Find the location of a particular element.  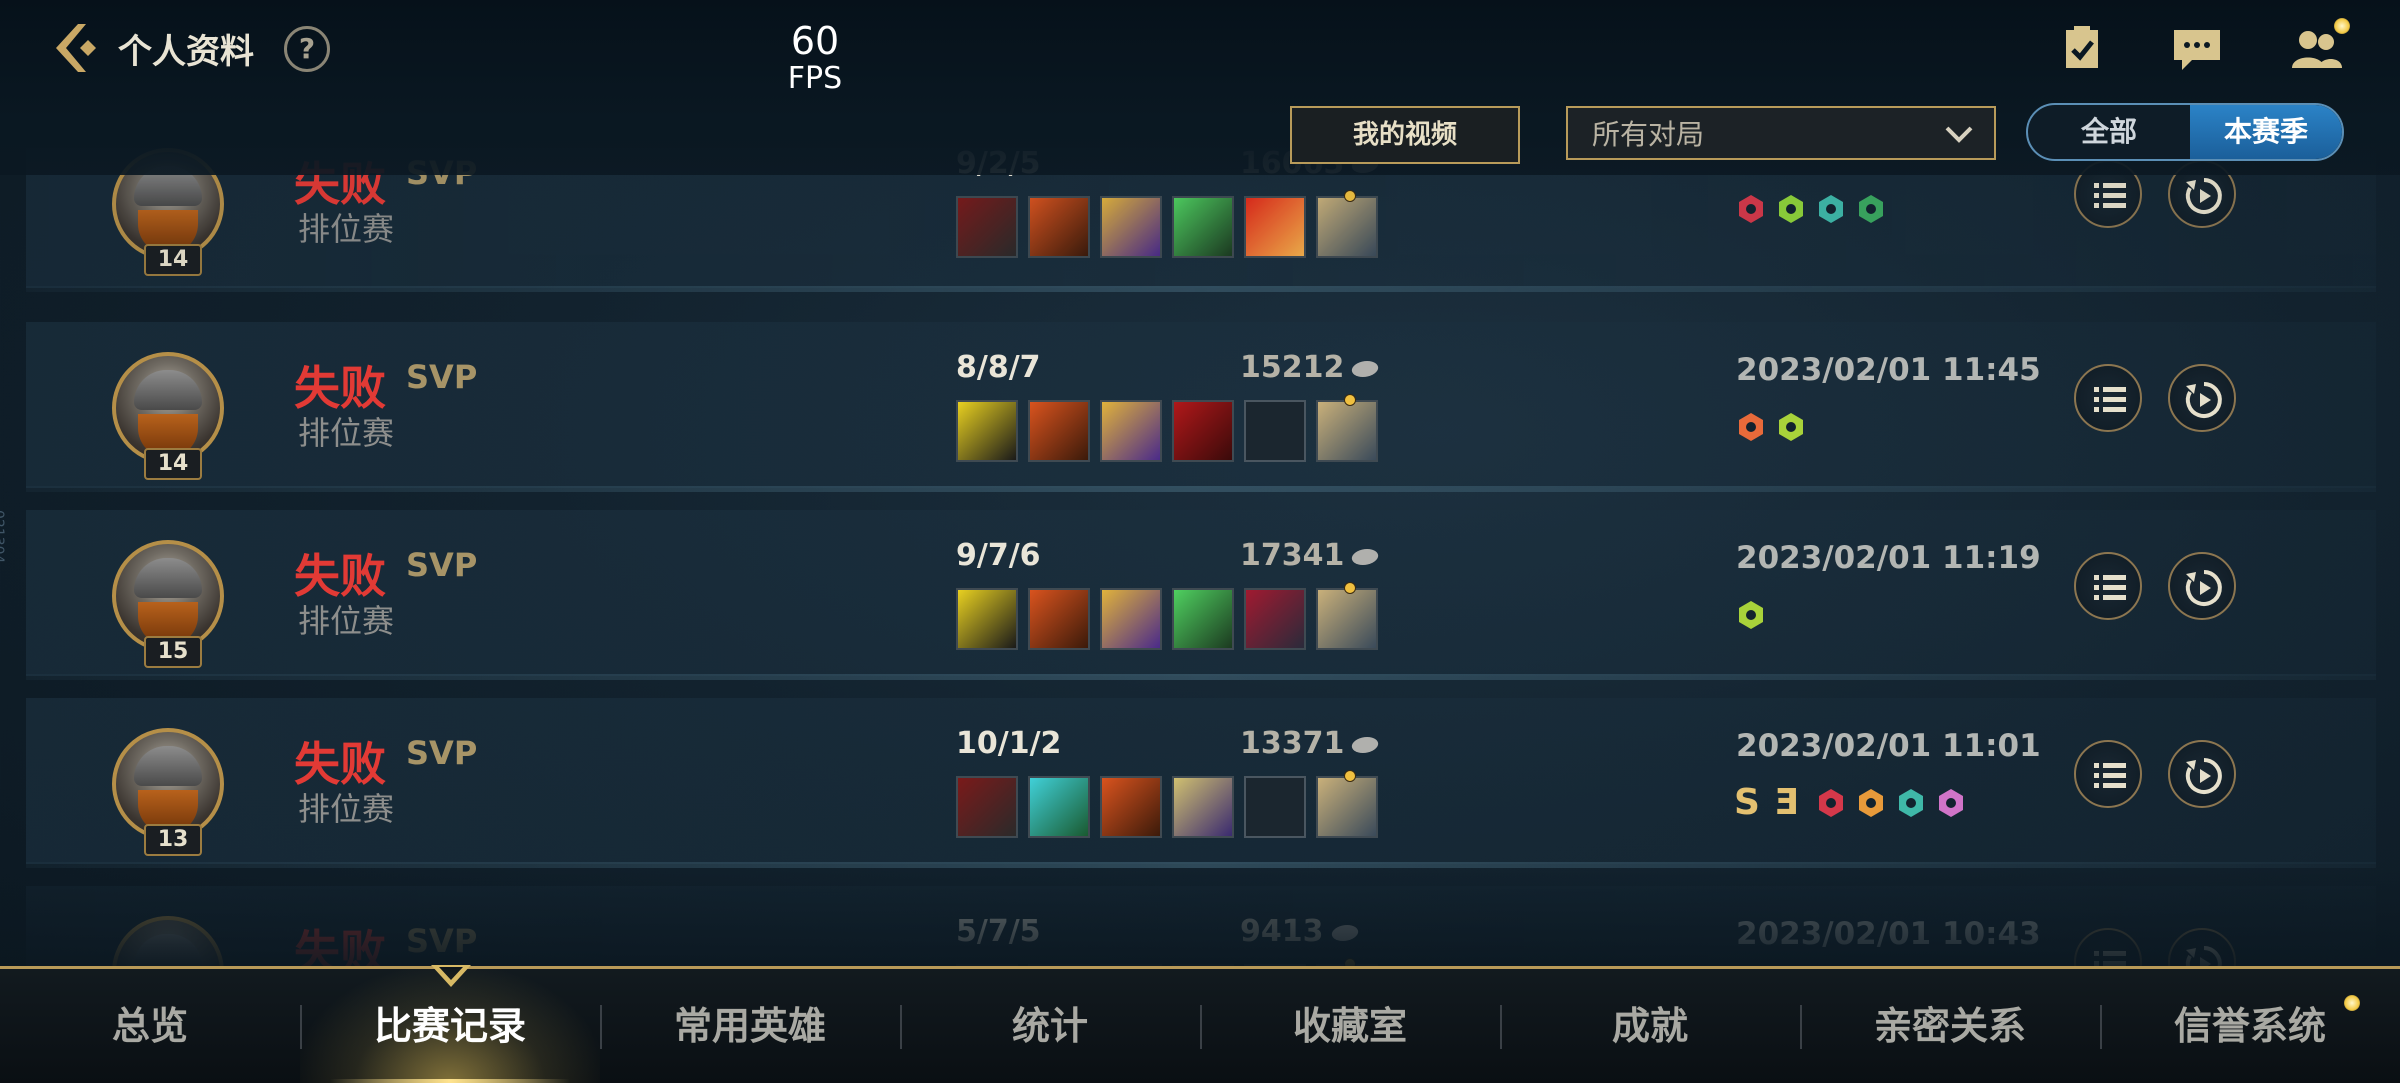

rank-letter-badge: Ǝ is located at coordinates (1786, 802).